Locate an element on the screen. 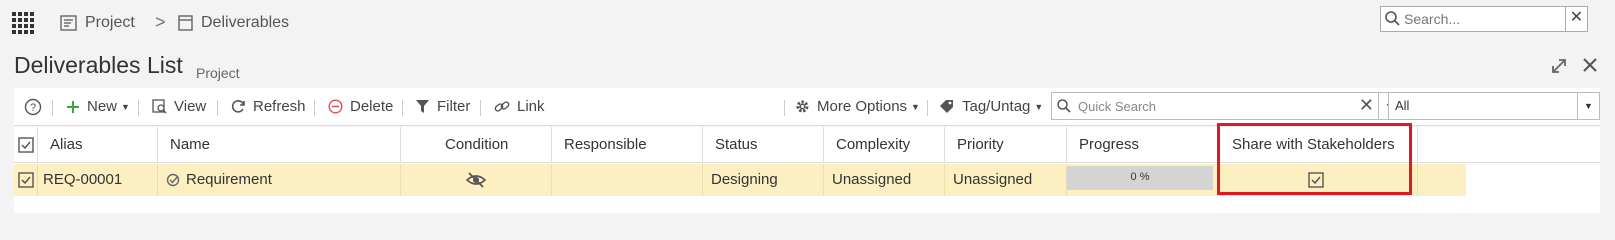  hidden-eye-icon is located at coordinates (476, 180).